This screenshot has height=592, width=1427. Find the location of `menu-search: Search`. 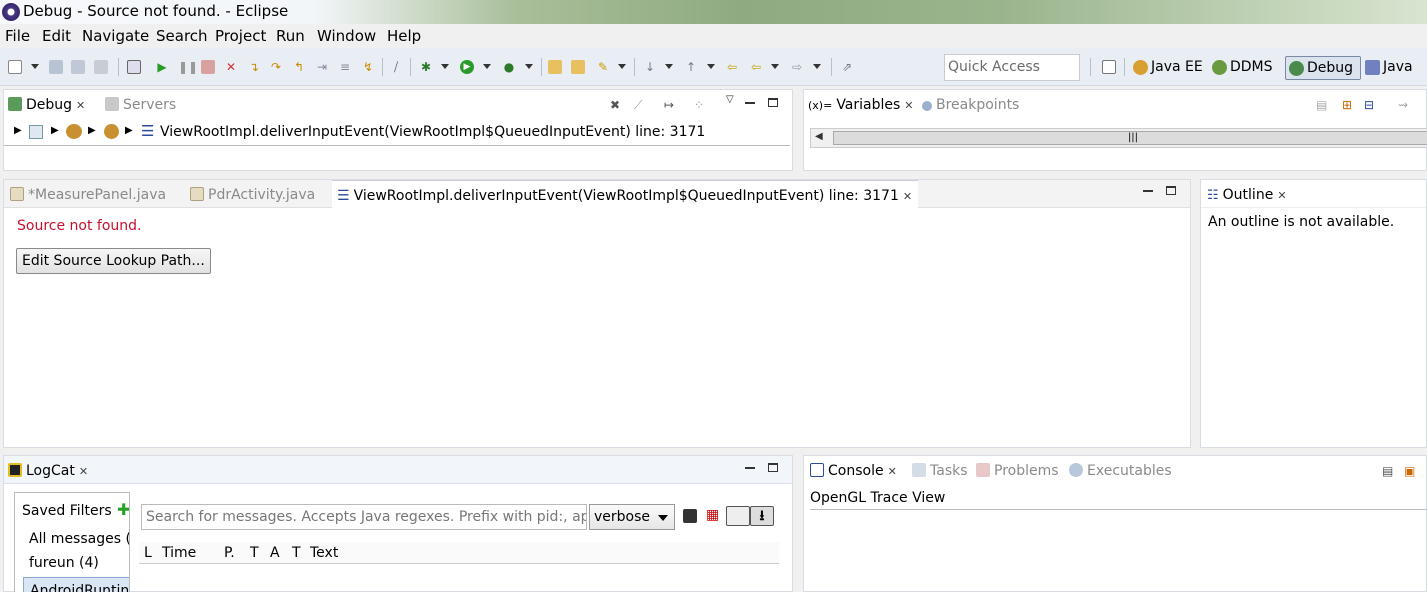

menu-search: Search is located at coordinates (182, 36).